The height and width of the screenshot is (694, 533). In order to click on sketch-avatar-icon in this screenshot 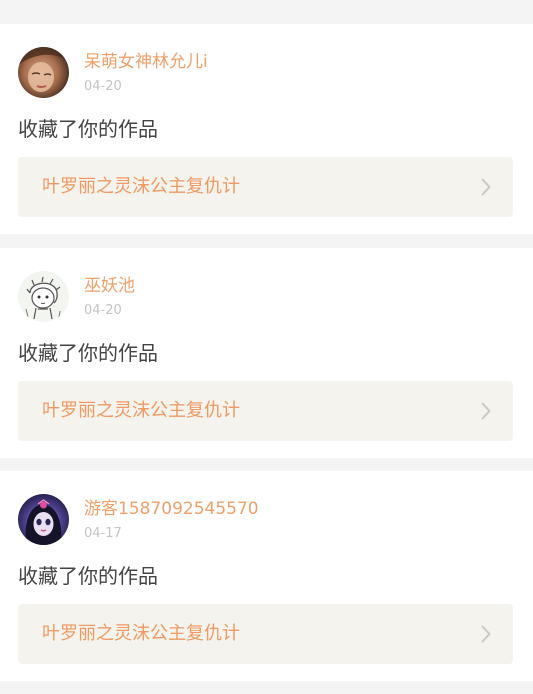, I will do `click(43, 296)`.